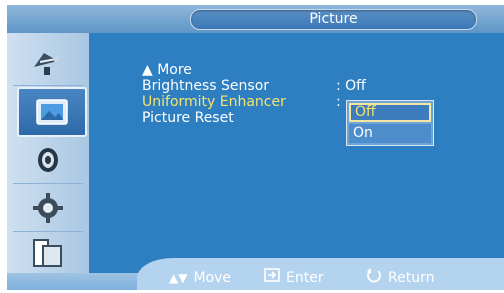 Image resolution: width=504 pixels, height=293 pixels. Describe the element at coordinates (212, 278) in the screenshot. I see `help-move-label: Move` at that location.